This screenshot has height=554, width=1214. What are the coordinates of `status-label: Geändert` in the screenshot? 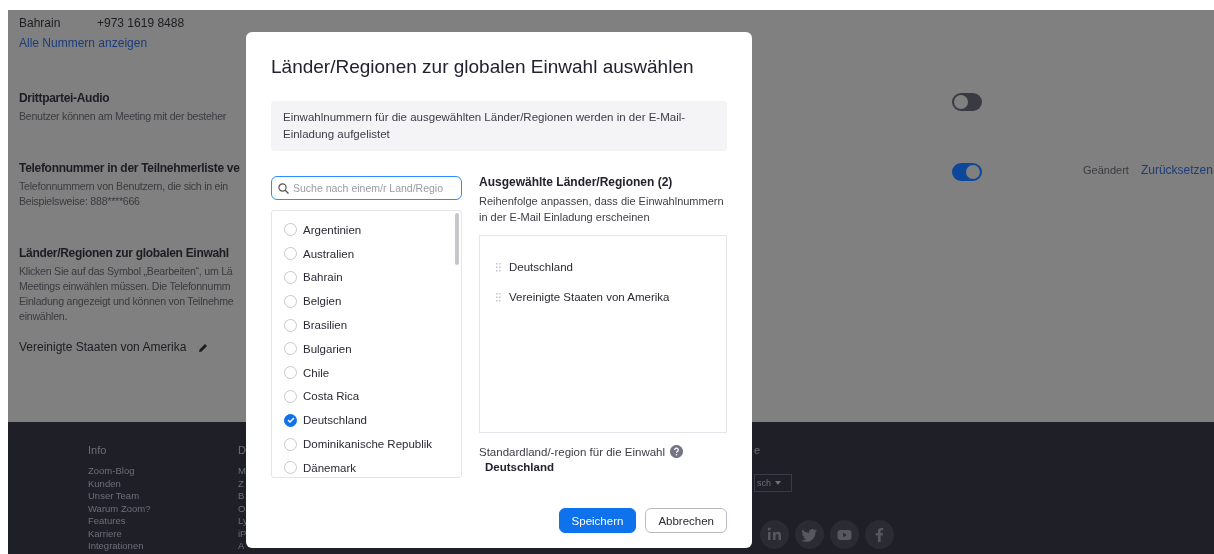 It's located at (1106, 170).